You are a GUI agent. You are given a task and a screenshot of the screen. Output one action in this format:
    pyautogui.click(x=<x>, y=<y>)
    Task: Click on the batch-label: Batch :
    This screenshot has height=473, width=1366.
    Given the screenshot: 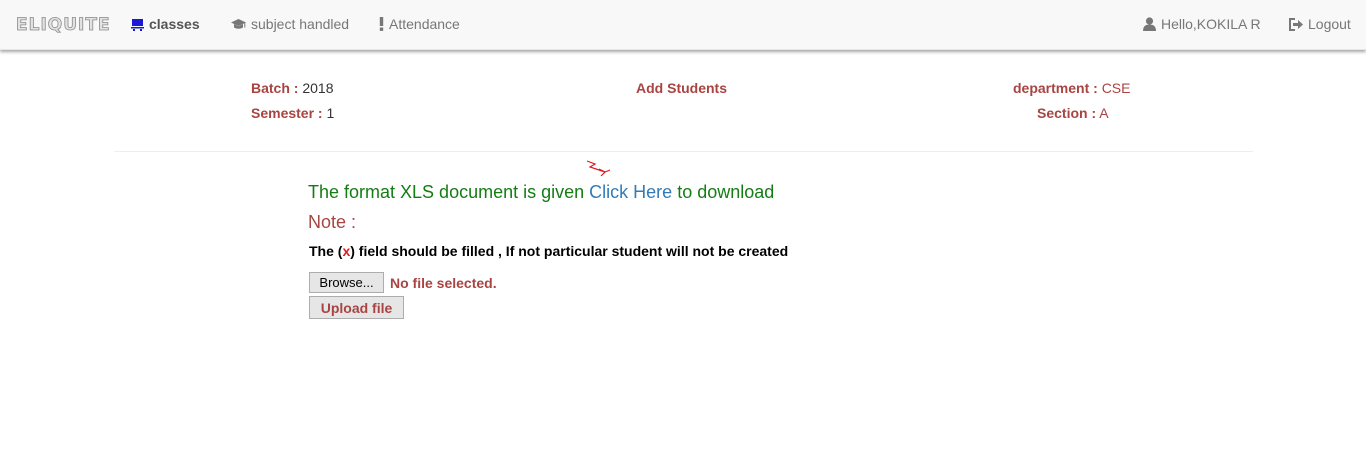 What is the action you would take?
    pyautogui.click(x=275, y=88)
    